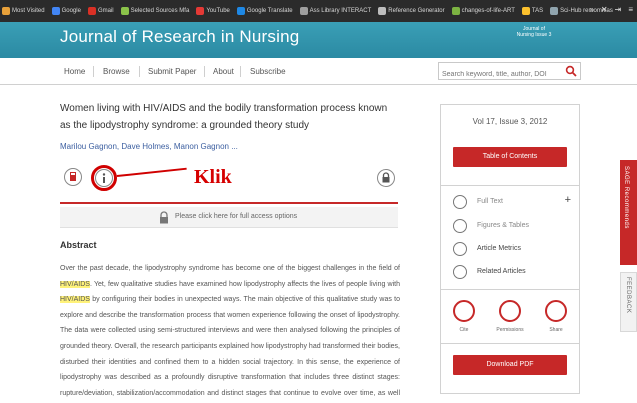 Image resolution: width=637 pixels, height=403 pixels. I want to click on pdf-tool-button, so click(73, 177).